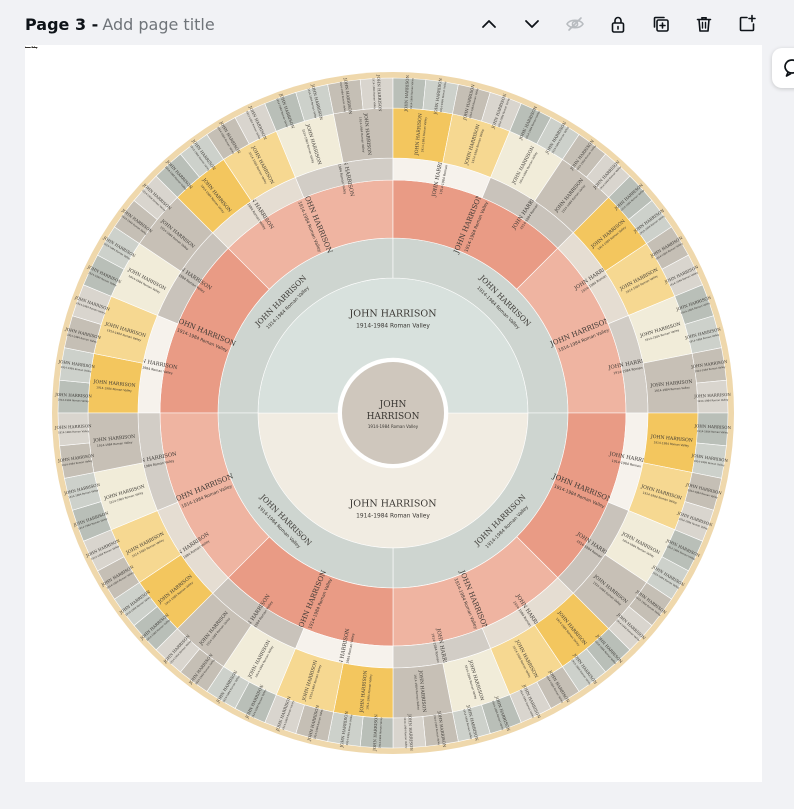 This screenshot has height=809, width=794. I want to click on hide-page-button, so click(575, 24).